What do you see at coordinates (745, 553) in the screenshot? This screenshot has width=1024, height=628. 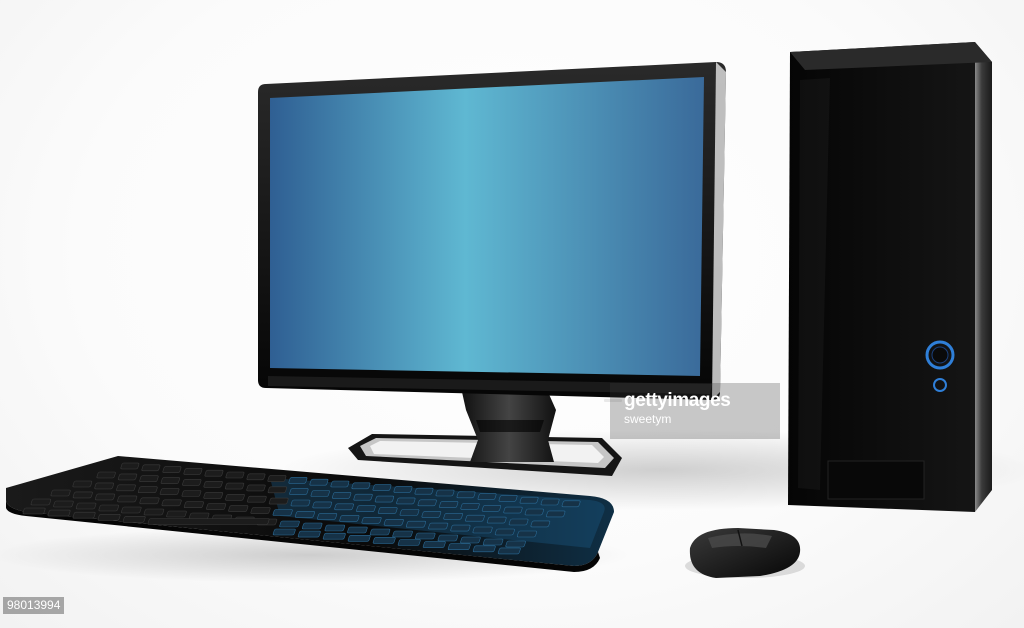 I see `mouse` at bounding box center [745, 553].